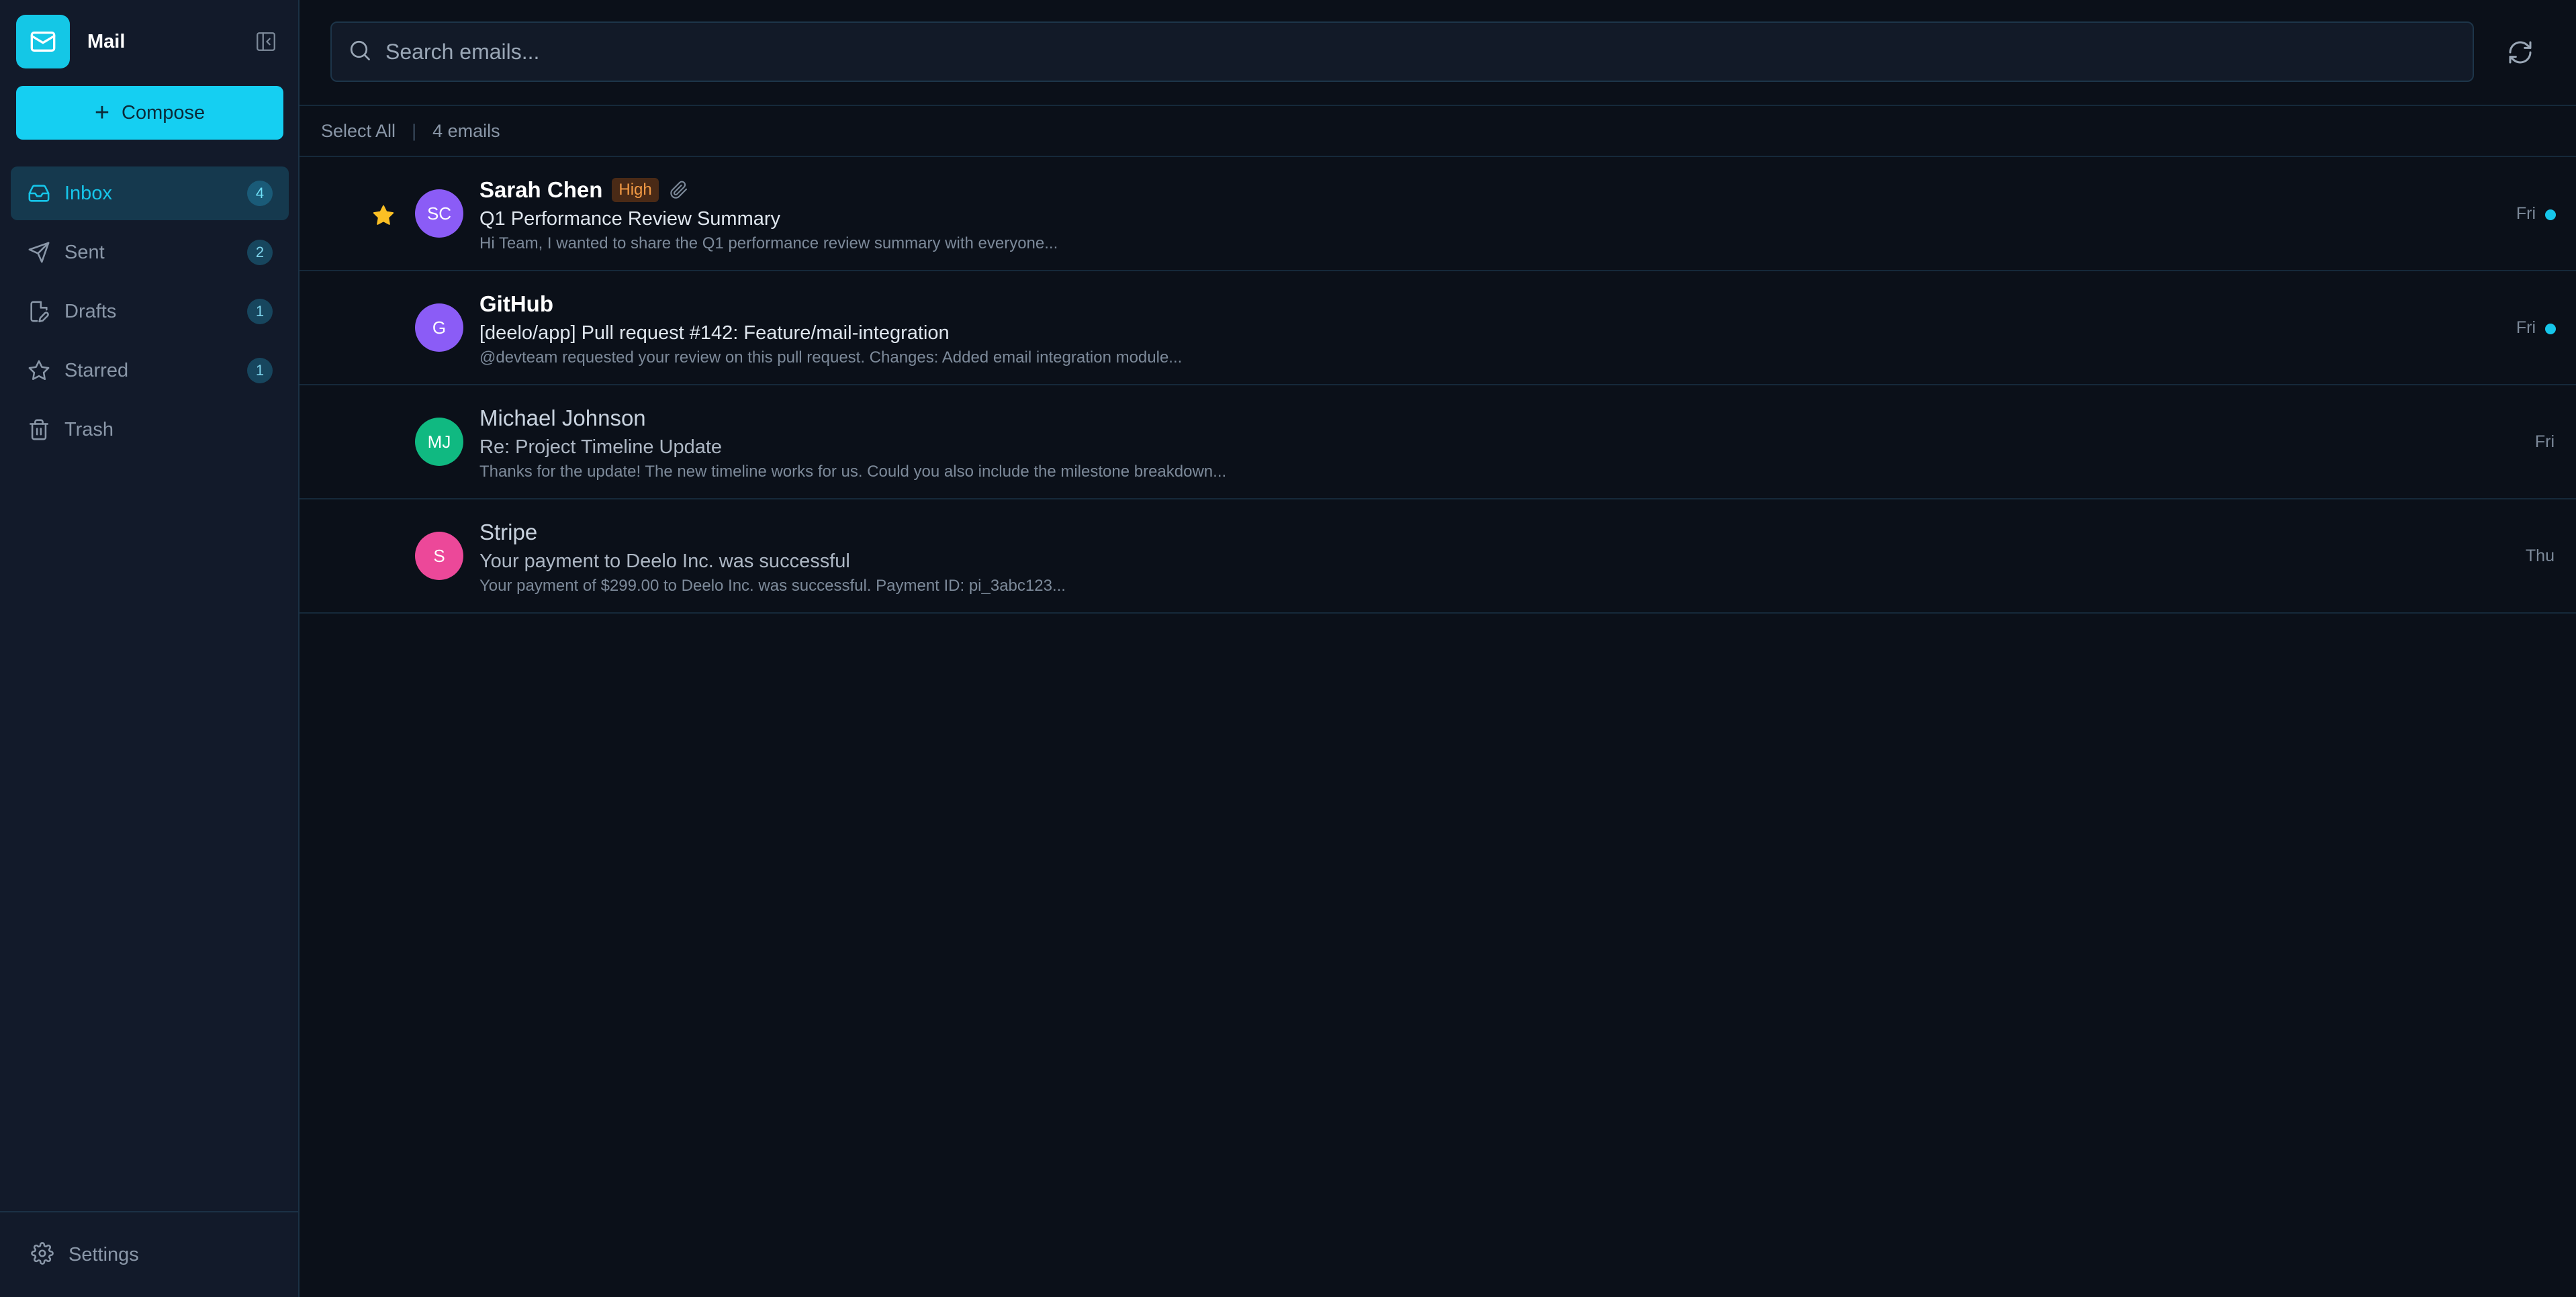  Describe the element at coordinates (358, 131) in the screenshot. I see `select-all-button: Select All` at that location.